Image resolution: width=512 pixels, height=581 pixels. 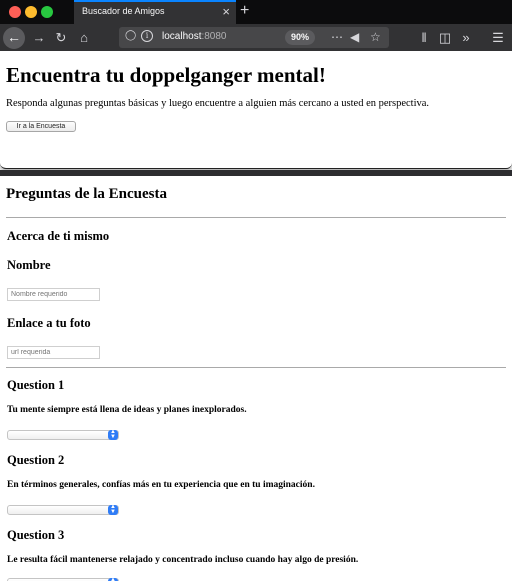 What do you see at coordinates (15, 12) in the screenshot?
I see `close-window-button` at bounding box center [15, 12].